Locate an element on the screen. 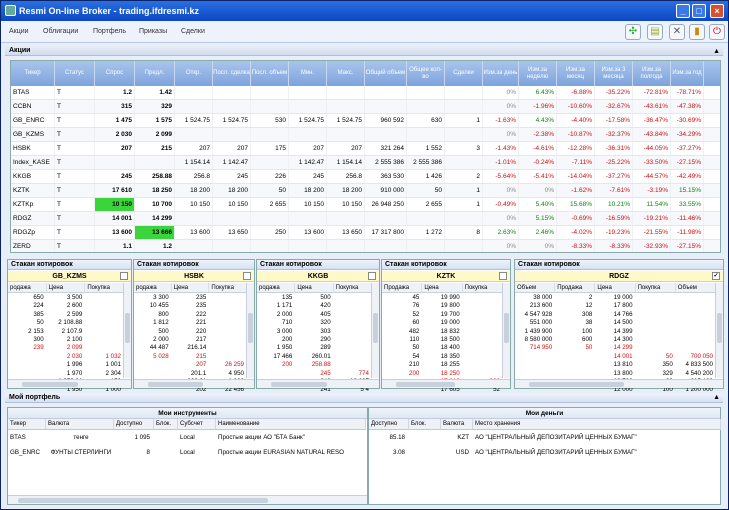  column-header: Общее кол-во is located at coordinates (426, 73).